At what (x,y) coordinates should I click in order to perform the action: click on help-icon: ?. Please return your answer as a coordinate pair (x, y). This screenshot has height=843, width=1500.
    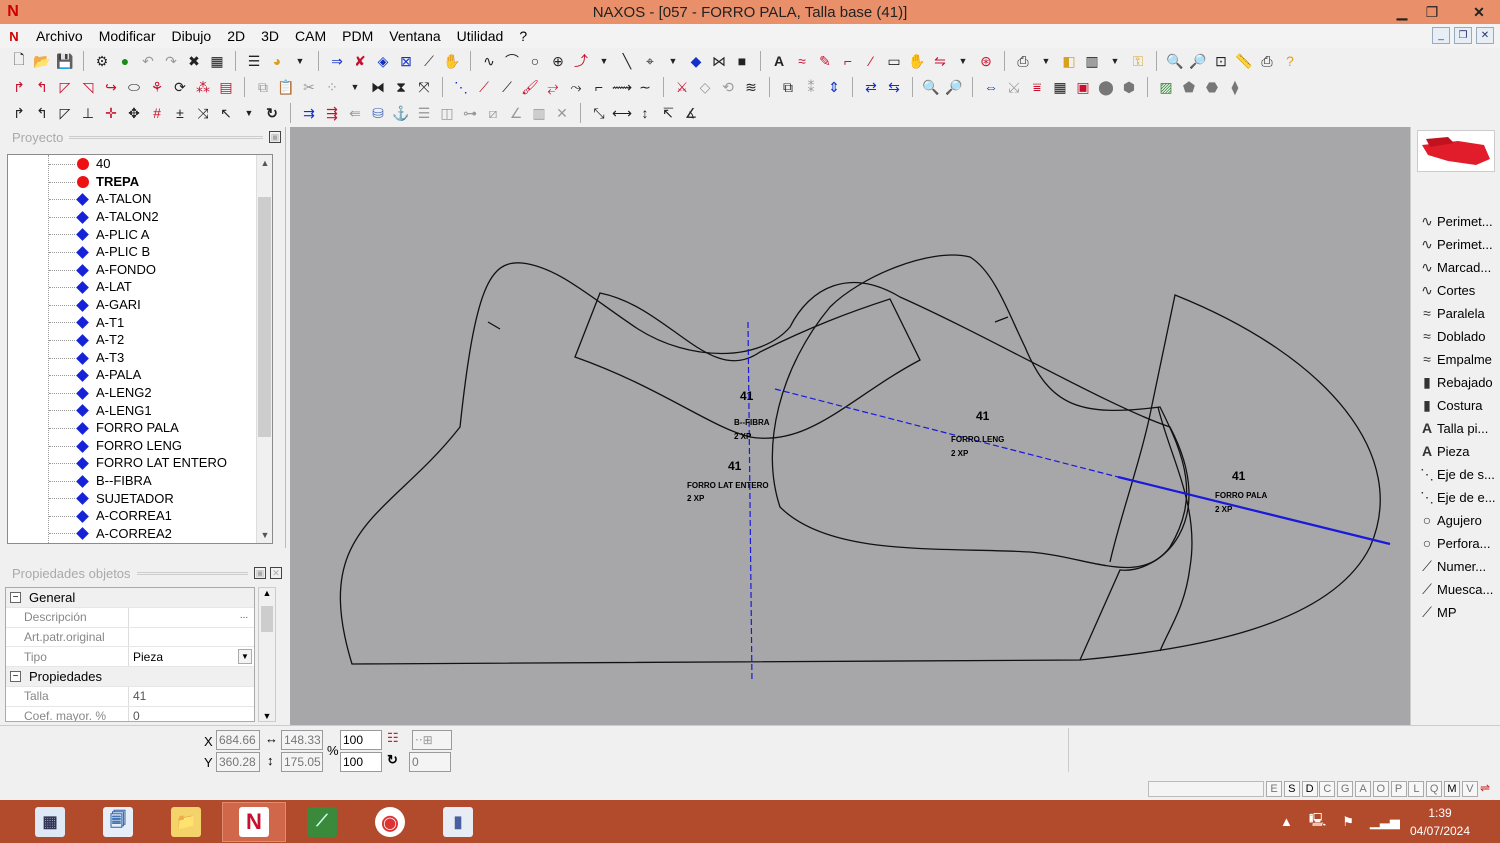
    Looking at the image, I should click on (1290, 61).